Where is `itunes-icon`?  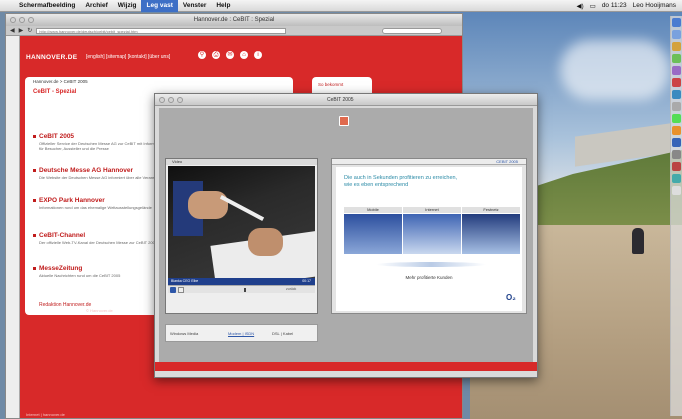
itunes-icon is located at coordinates (676, 70).